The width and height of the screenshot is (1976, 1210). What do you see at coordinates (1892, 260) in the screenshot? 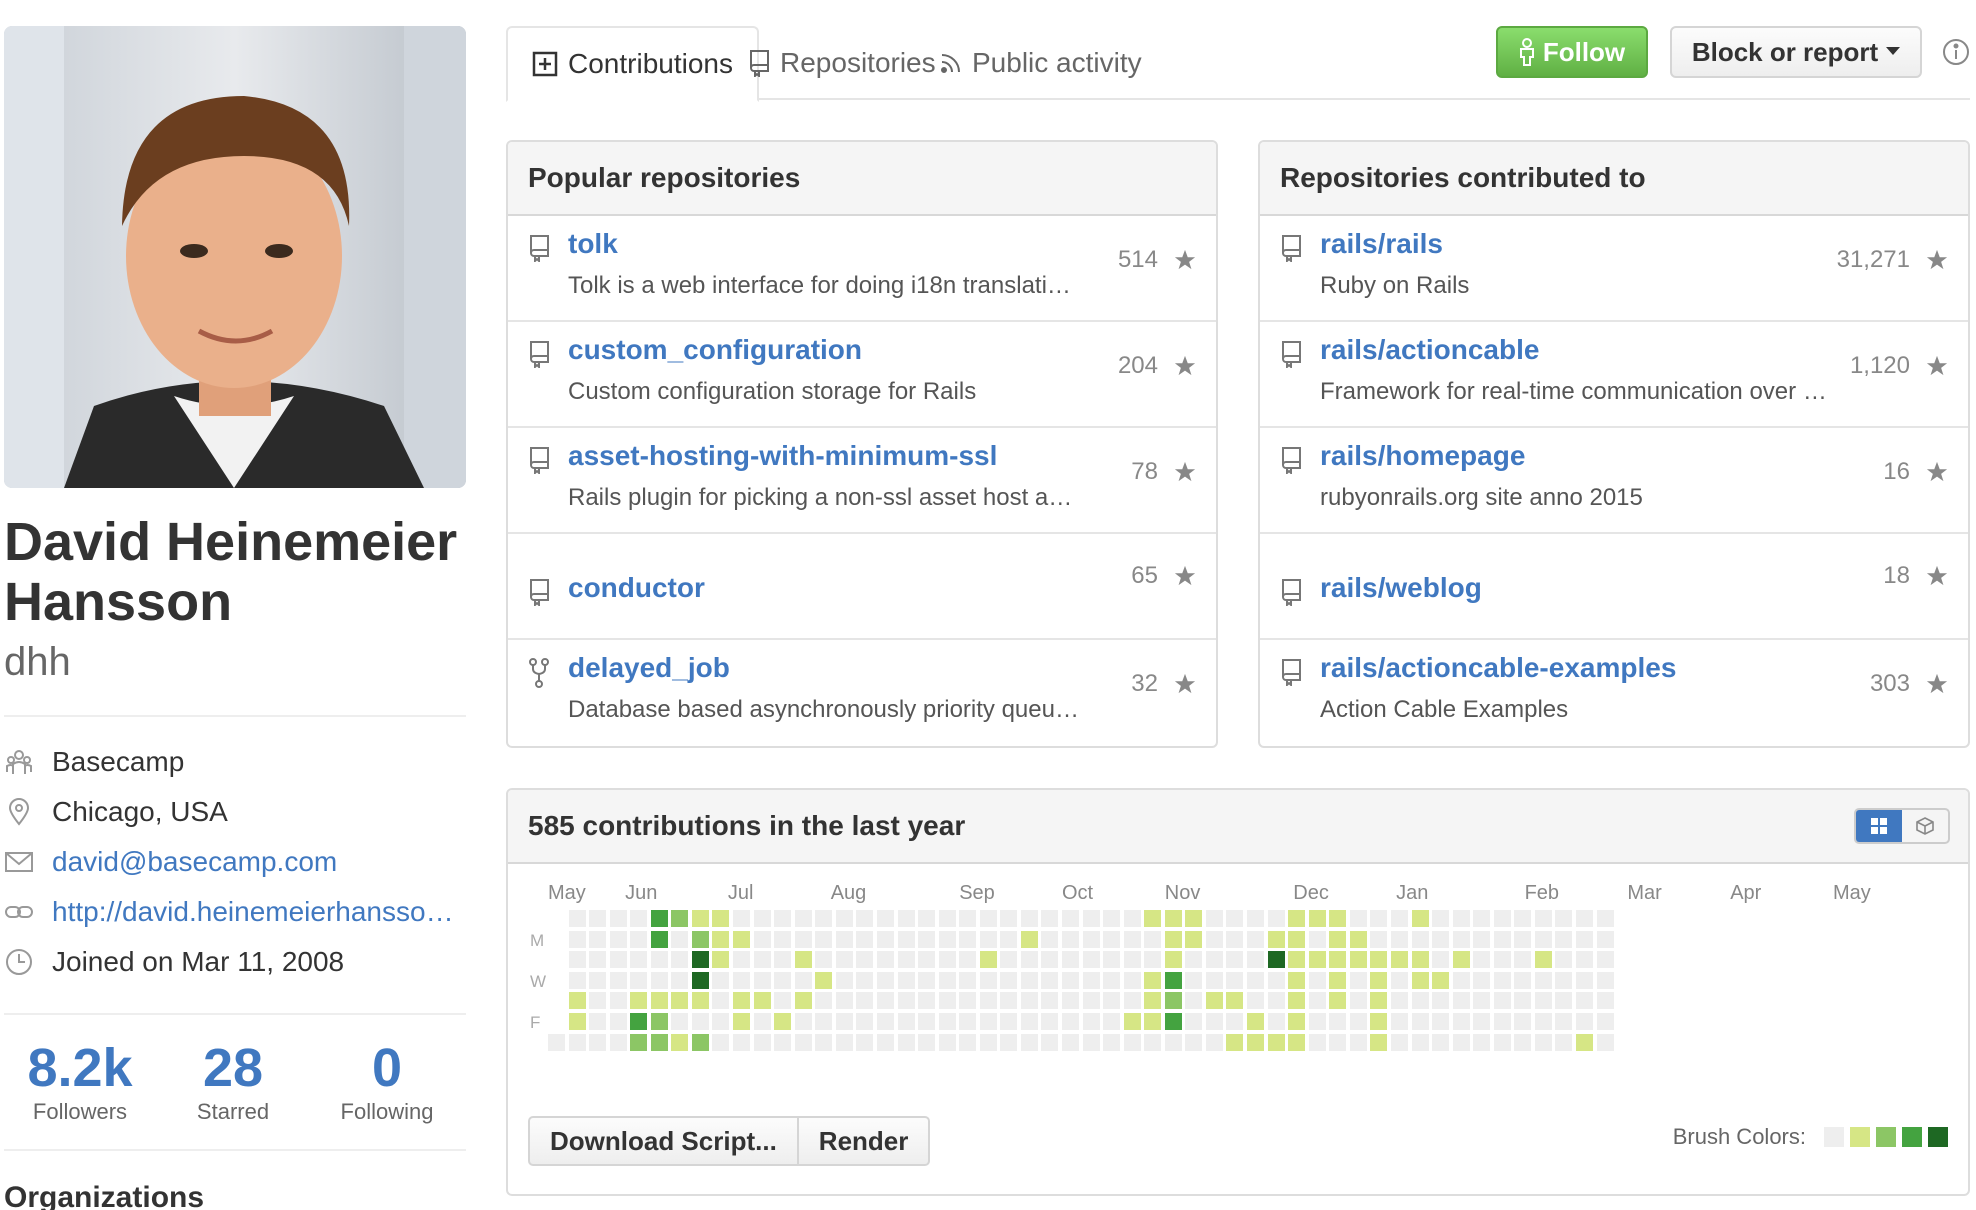
I see `repo-stars: 31,271` at bounding box center [1892, 260].